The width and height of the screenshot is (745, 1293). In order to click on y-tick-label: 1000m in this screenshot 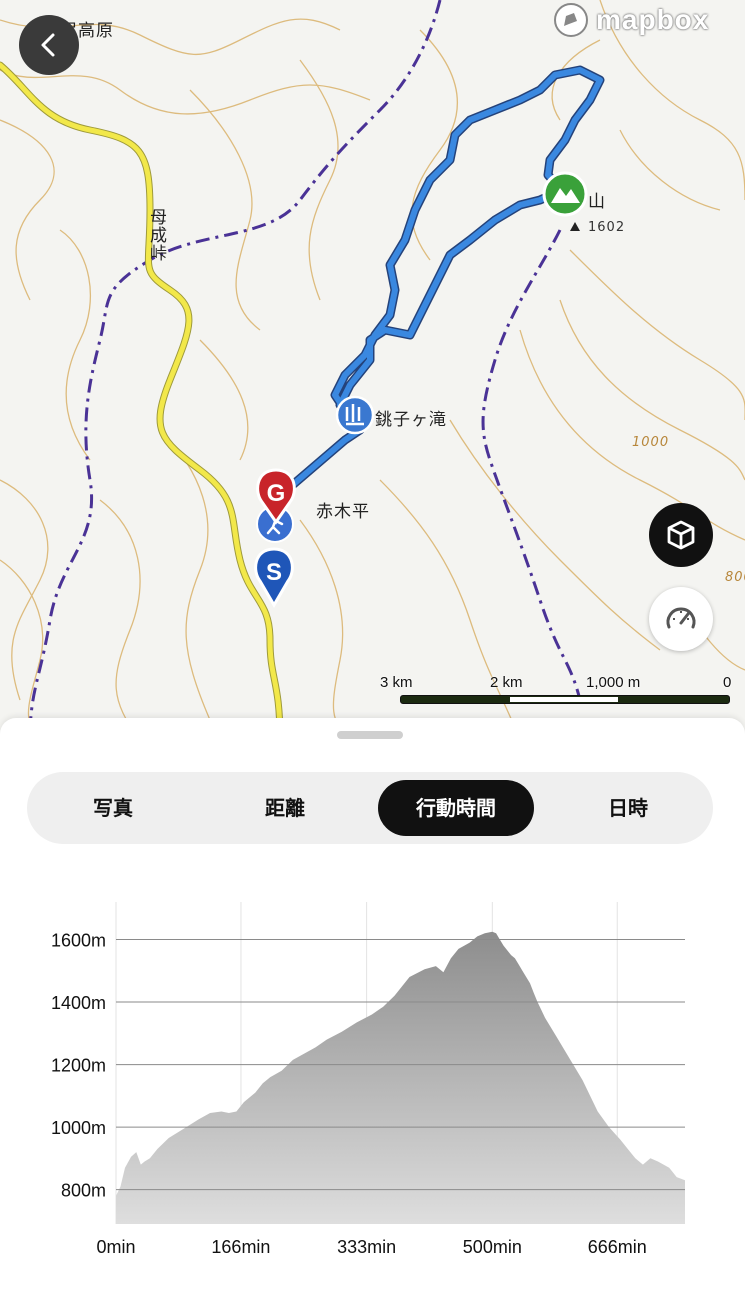, I will do `click(78, 1128)`.